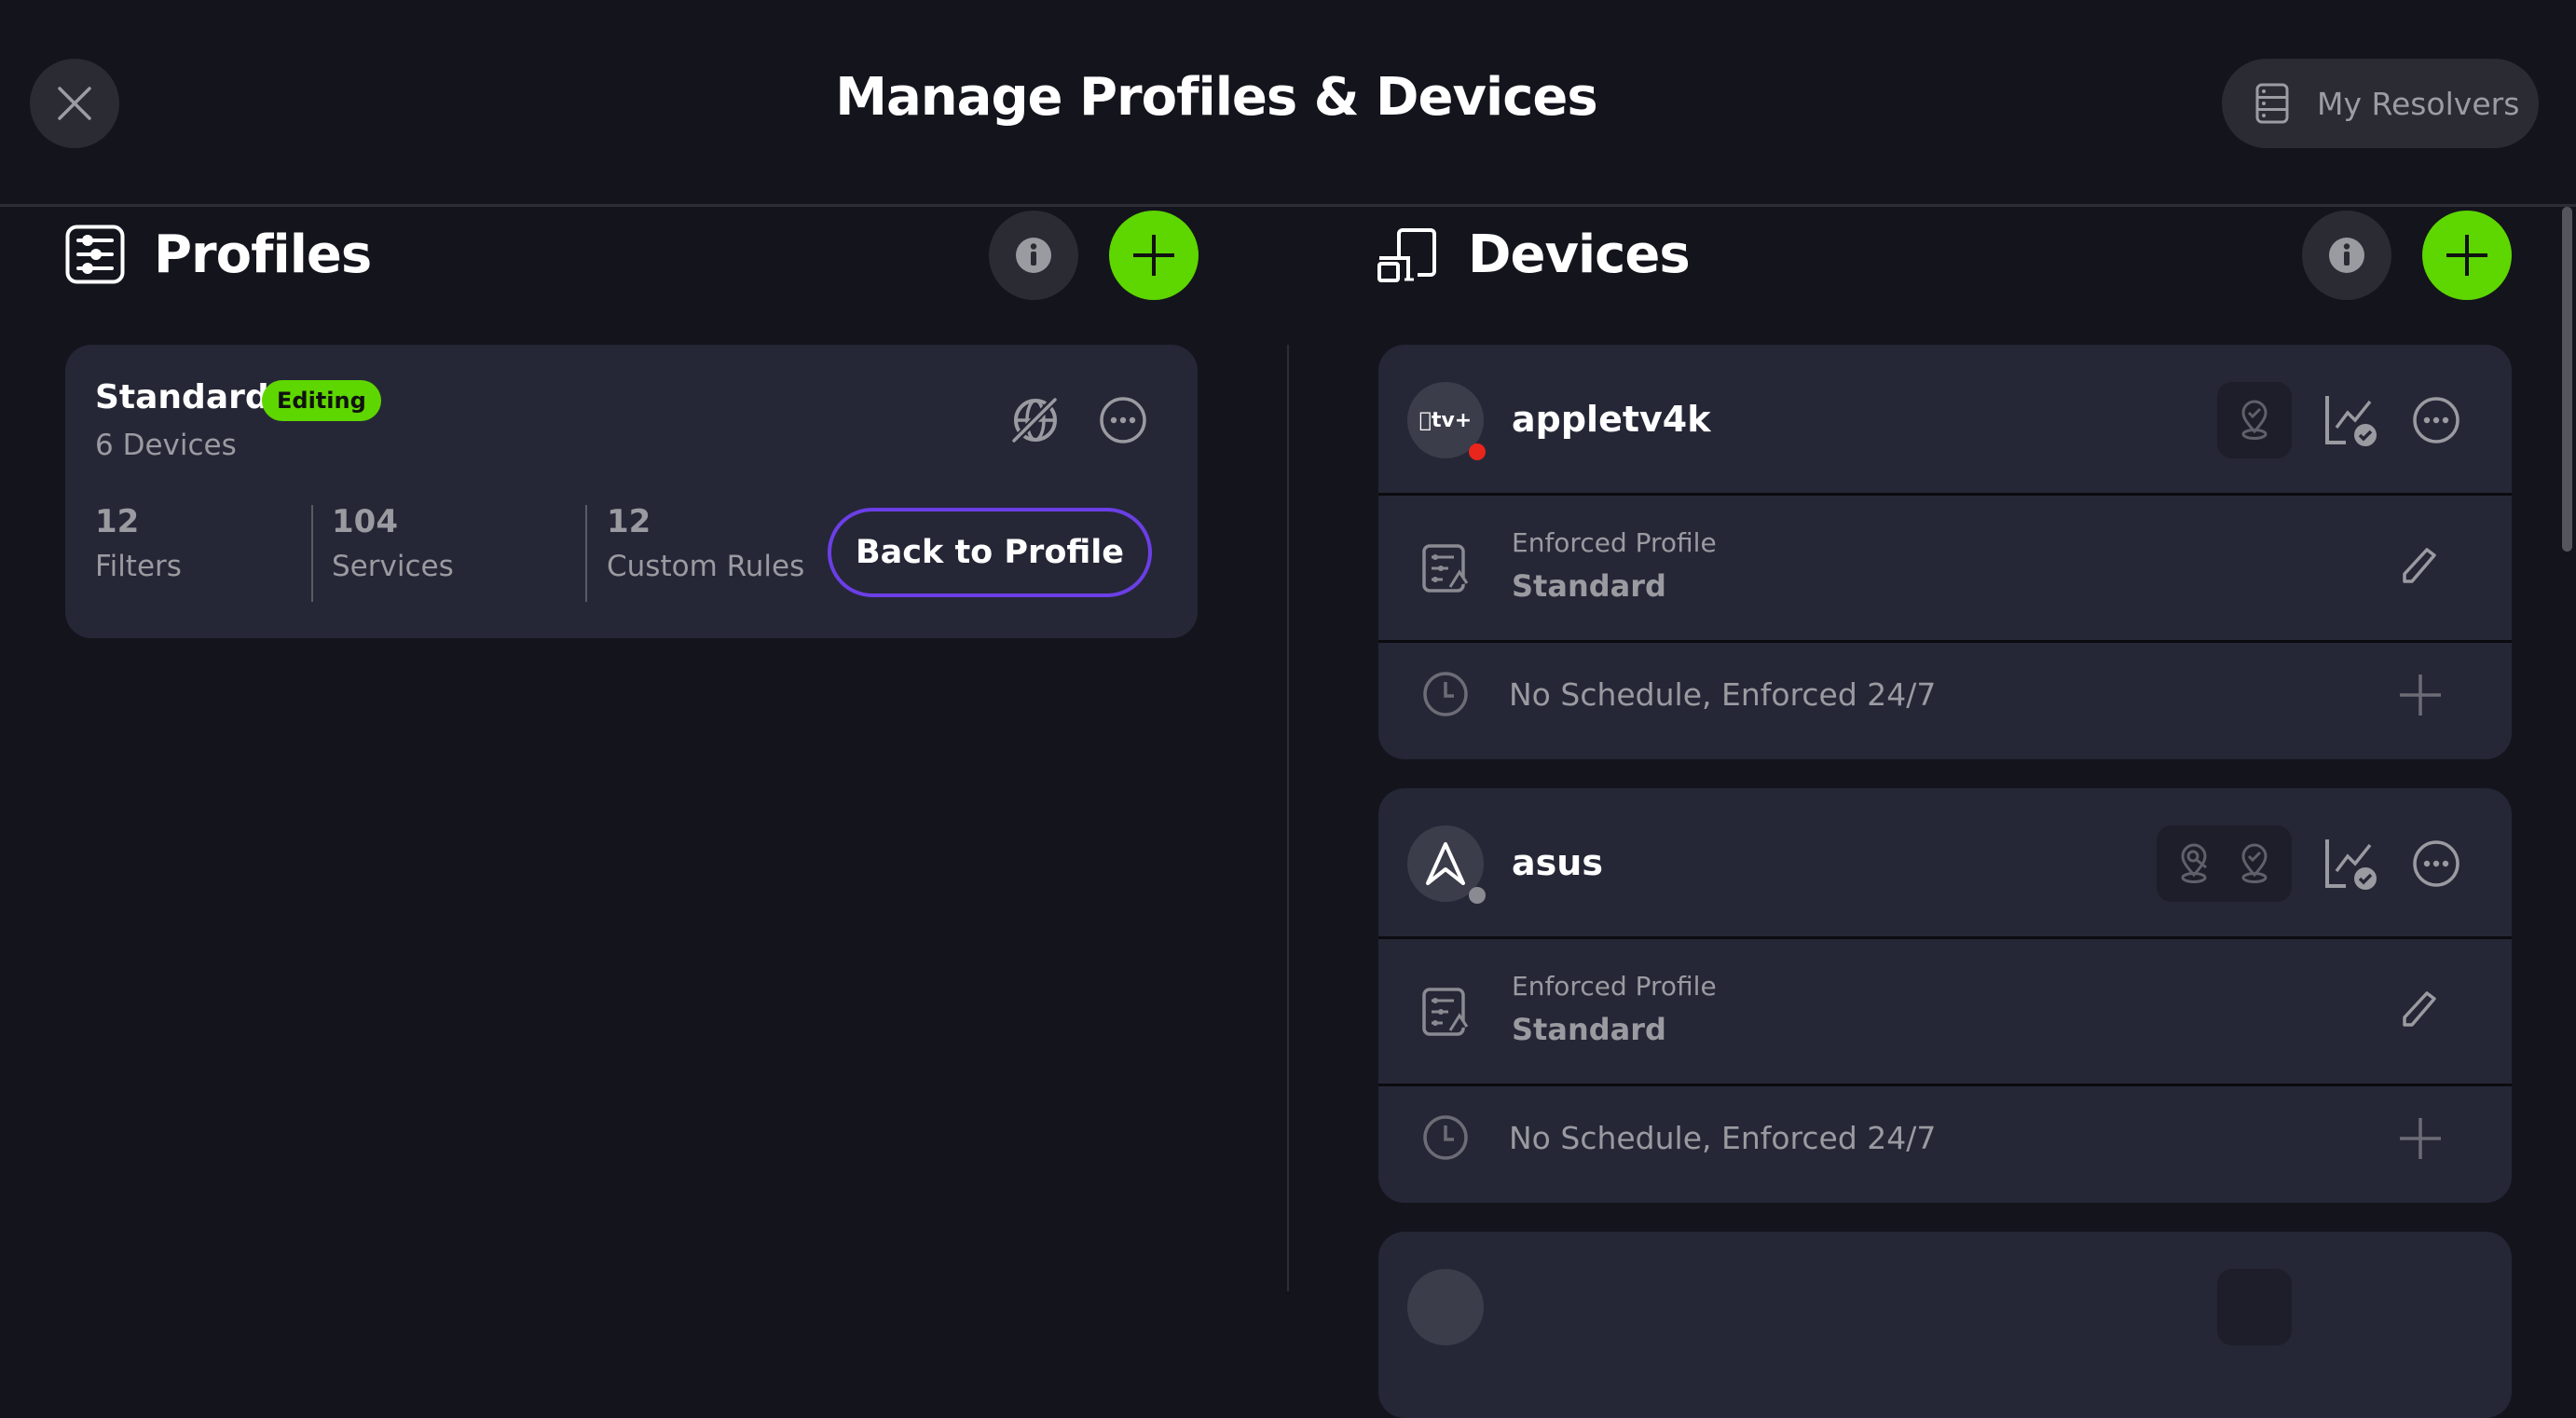  Describe the element at coordinates (1557, 862) in the screenshot. I see `device-name: asus` at that location.